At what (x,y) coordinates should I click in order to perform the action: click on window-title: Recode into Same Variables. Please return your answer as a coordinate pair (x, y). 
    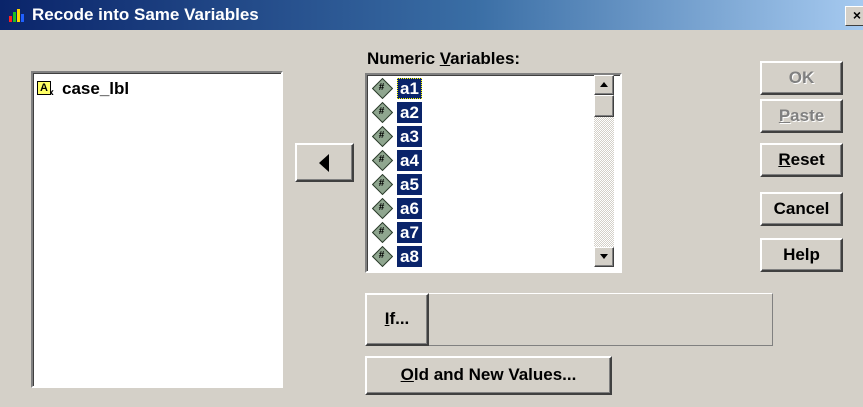
    Looking at the image, I should click on (145, 14).